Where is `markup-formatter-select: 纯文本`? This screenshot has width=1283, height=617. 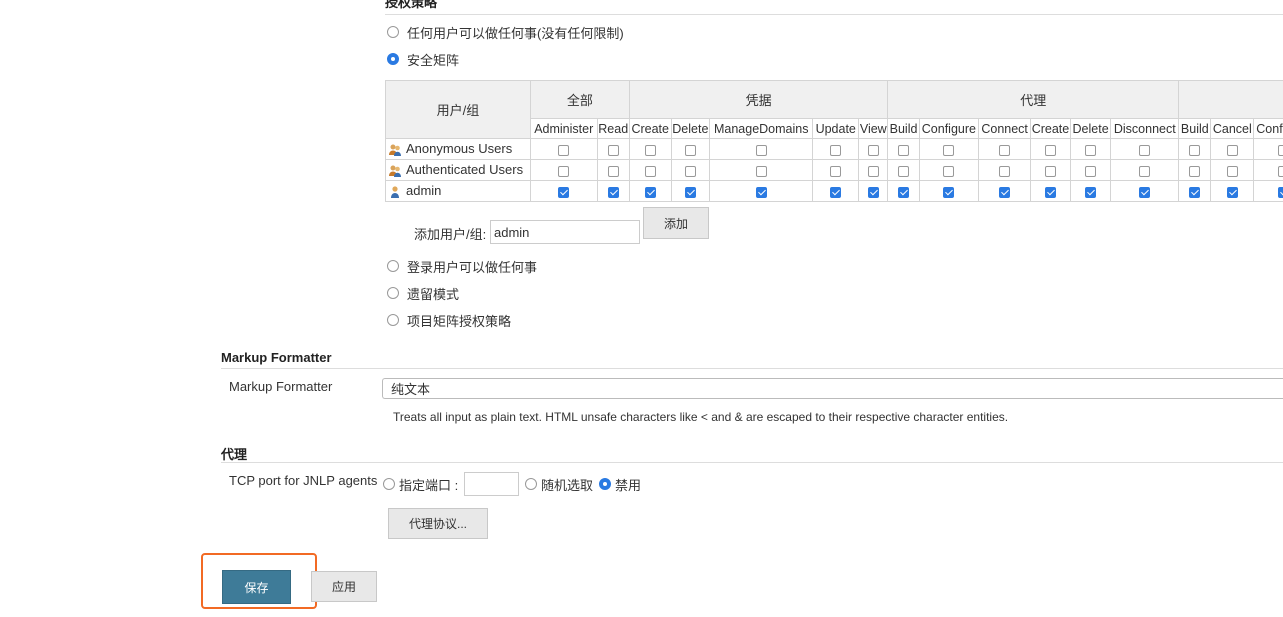
markup-formatter-select: 纯文本 is located at coordinates (832, 388).